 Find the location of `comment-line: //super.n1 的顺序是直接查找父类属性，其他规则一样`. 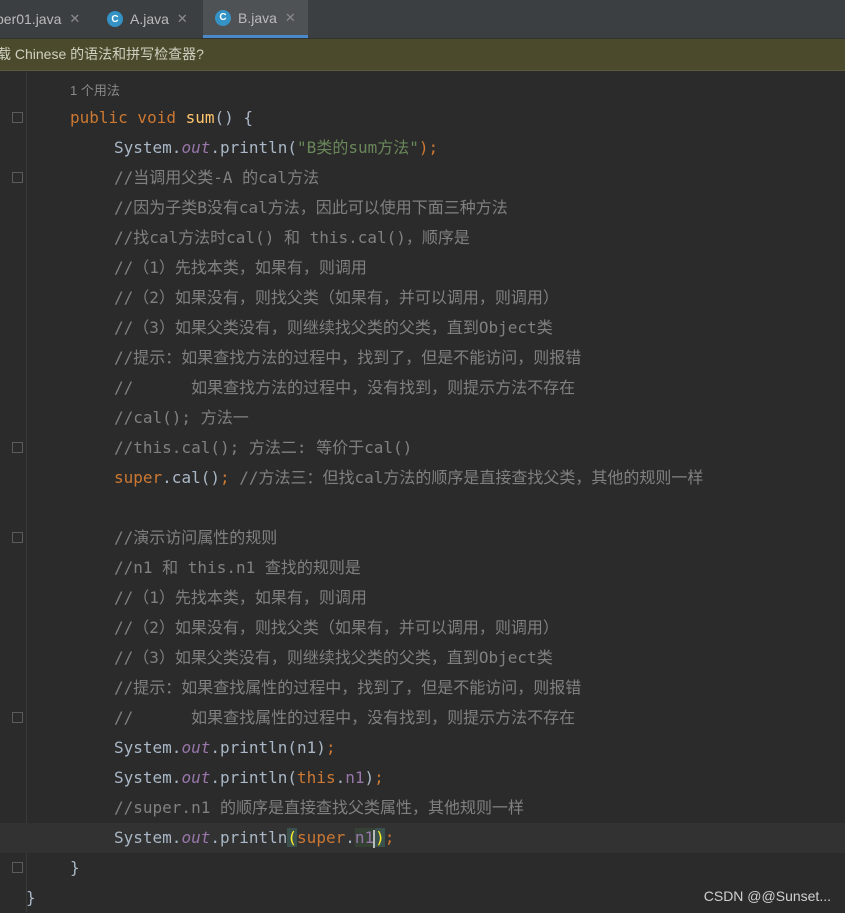

comment-line: //super.n1 的顺序是直接查找父类属性，其他规则一样 is located at coordinates (422, 808).